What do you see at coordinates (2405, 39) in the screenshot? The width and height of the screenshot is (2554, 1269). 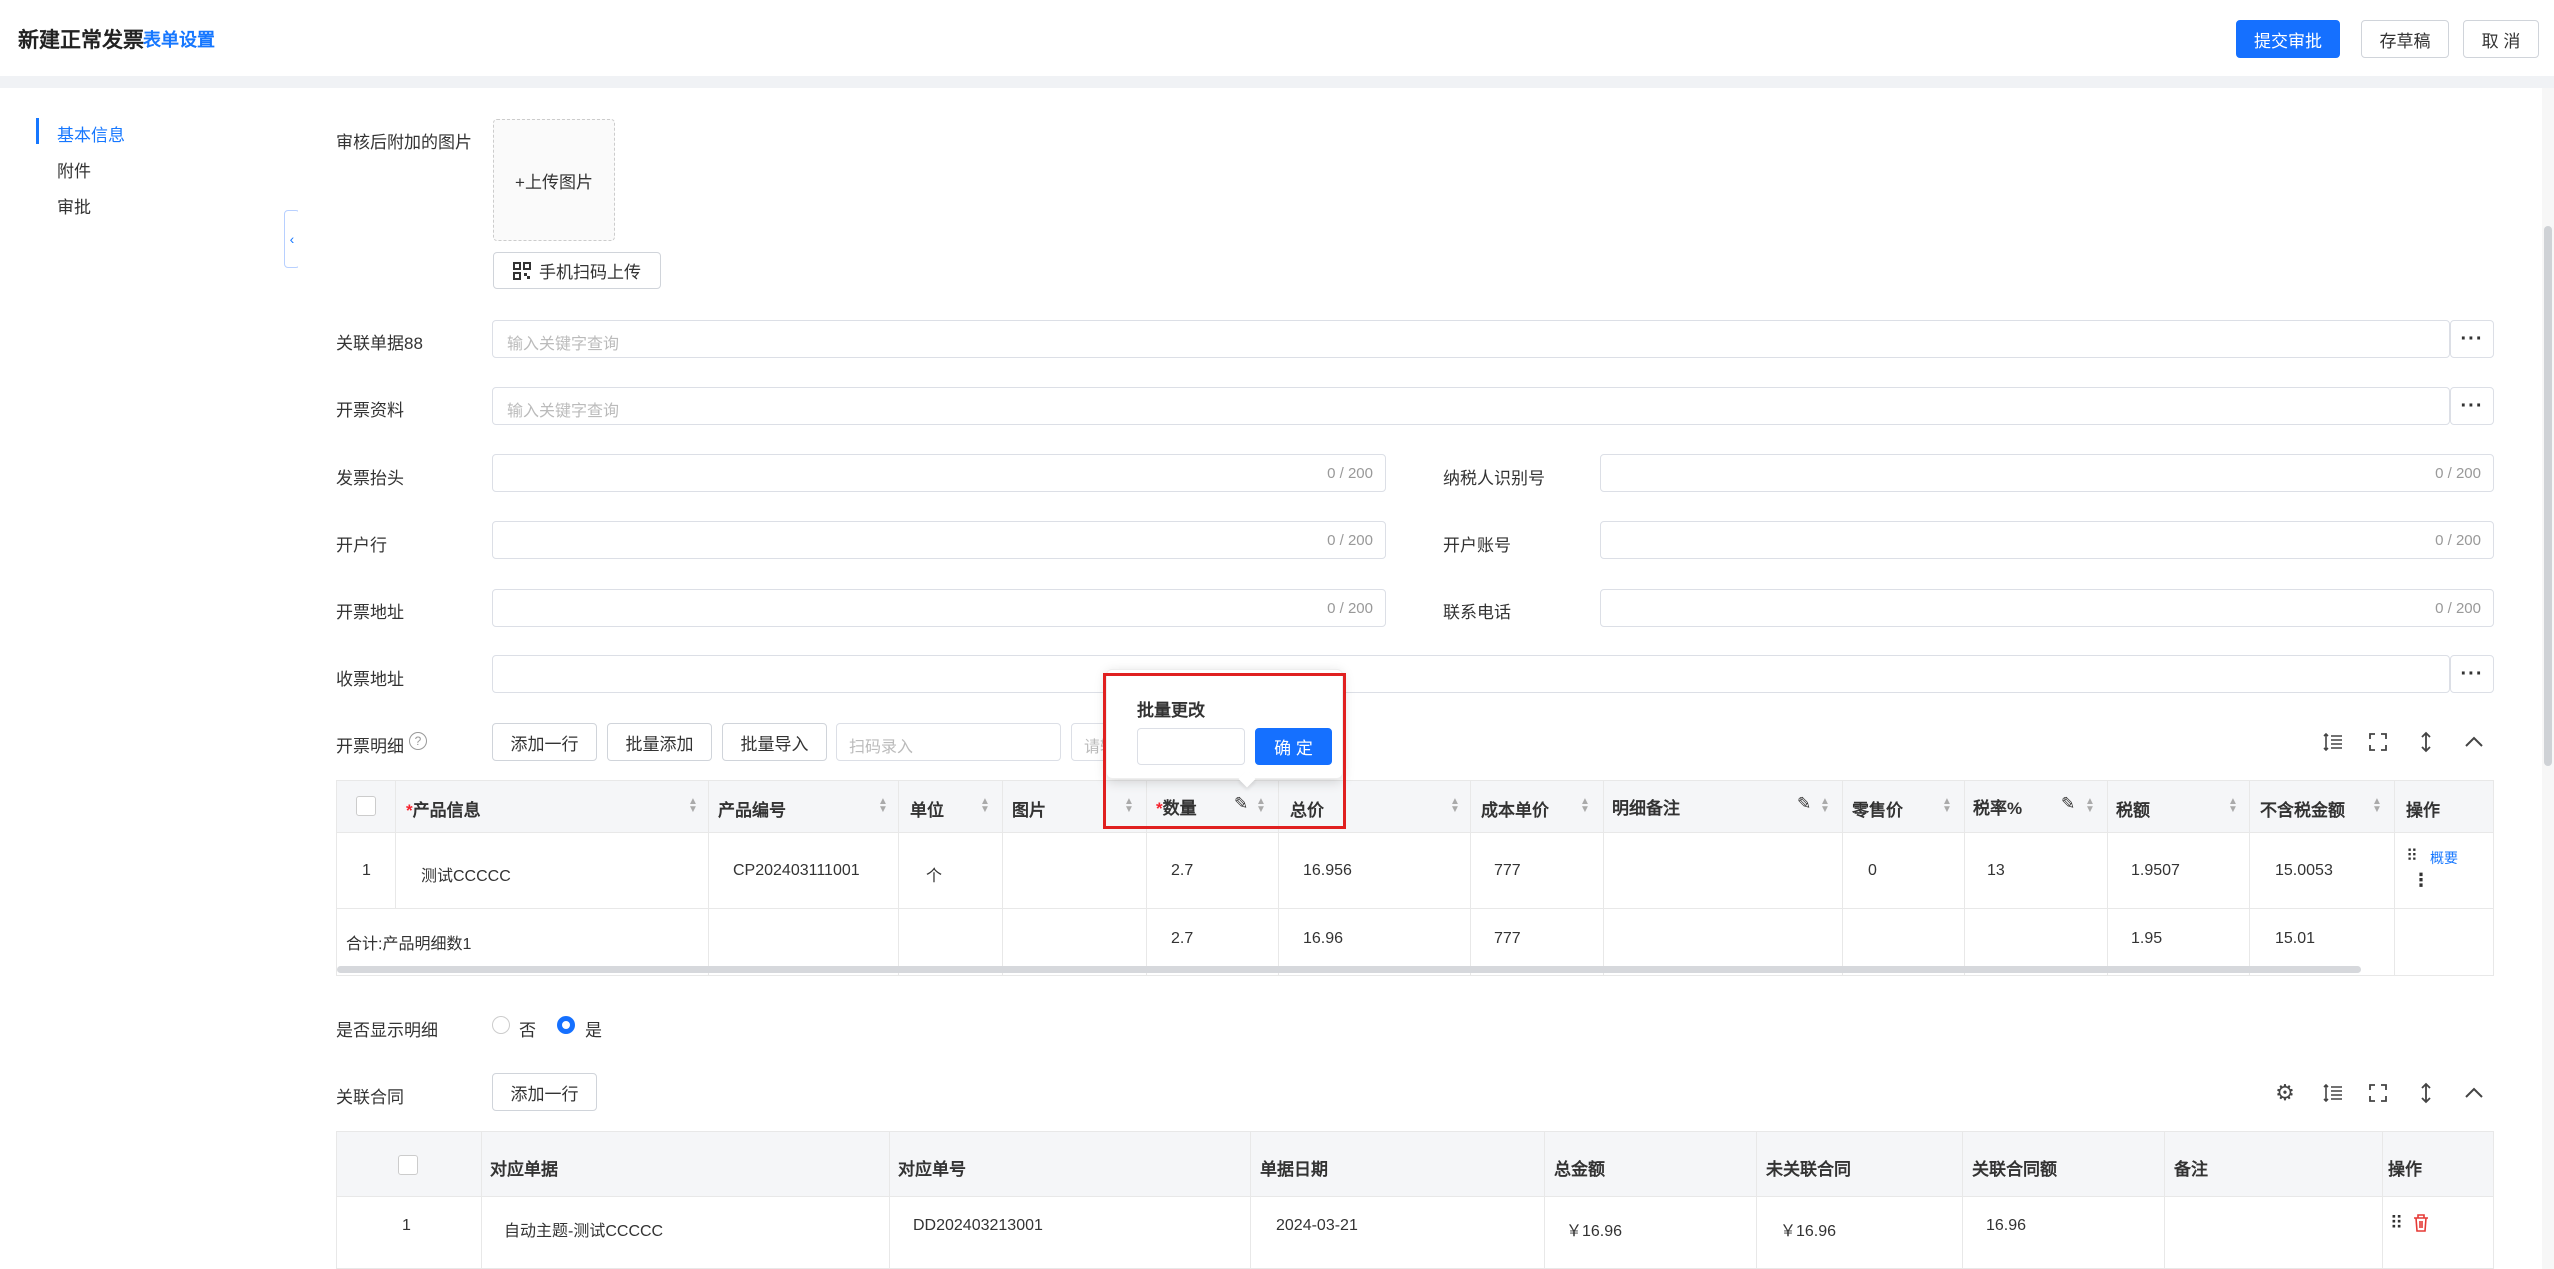 I see `save-draft-button: 存草稿` at bounding box center [2405, 39].